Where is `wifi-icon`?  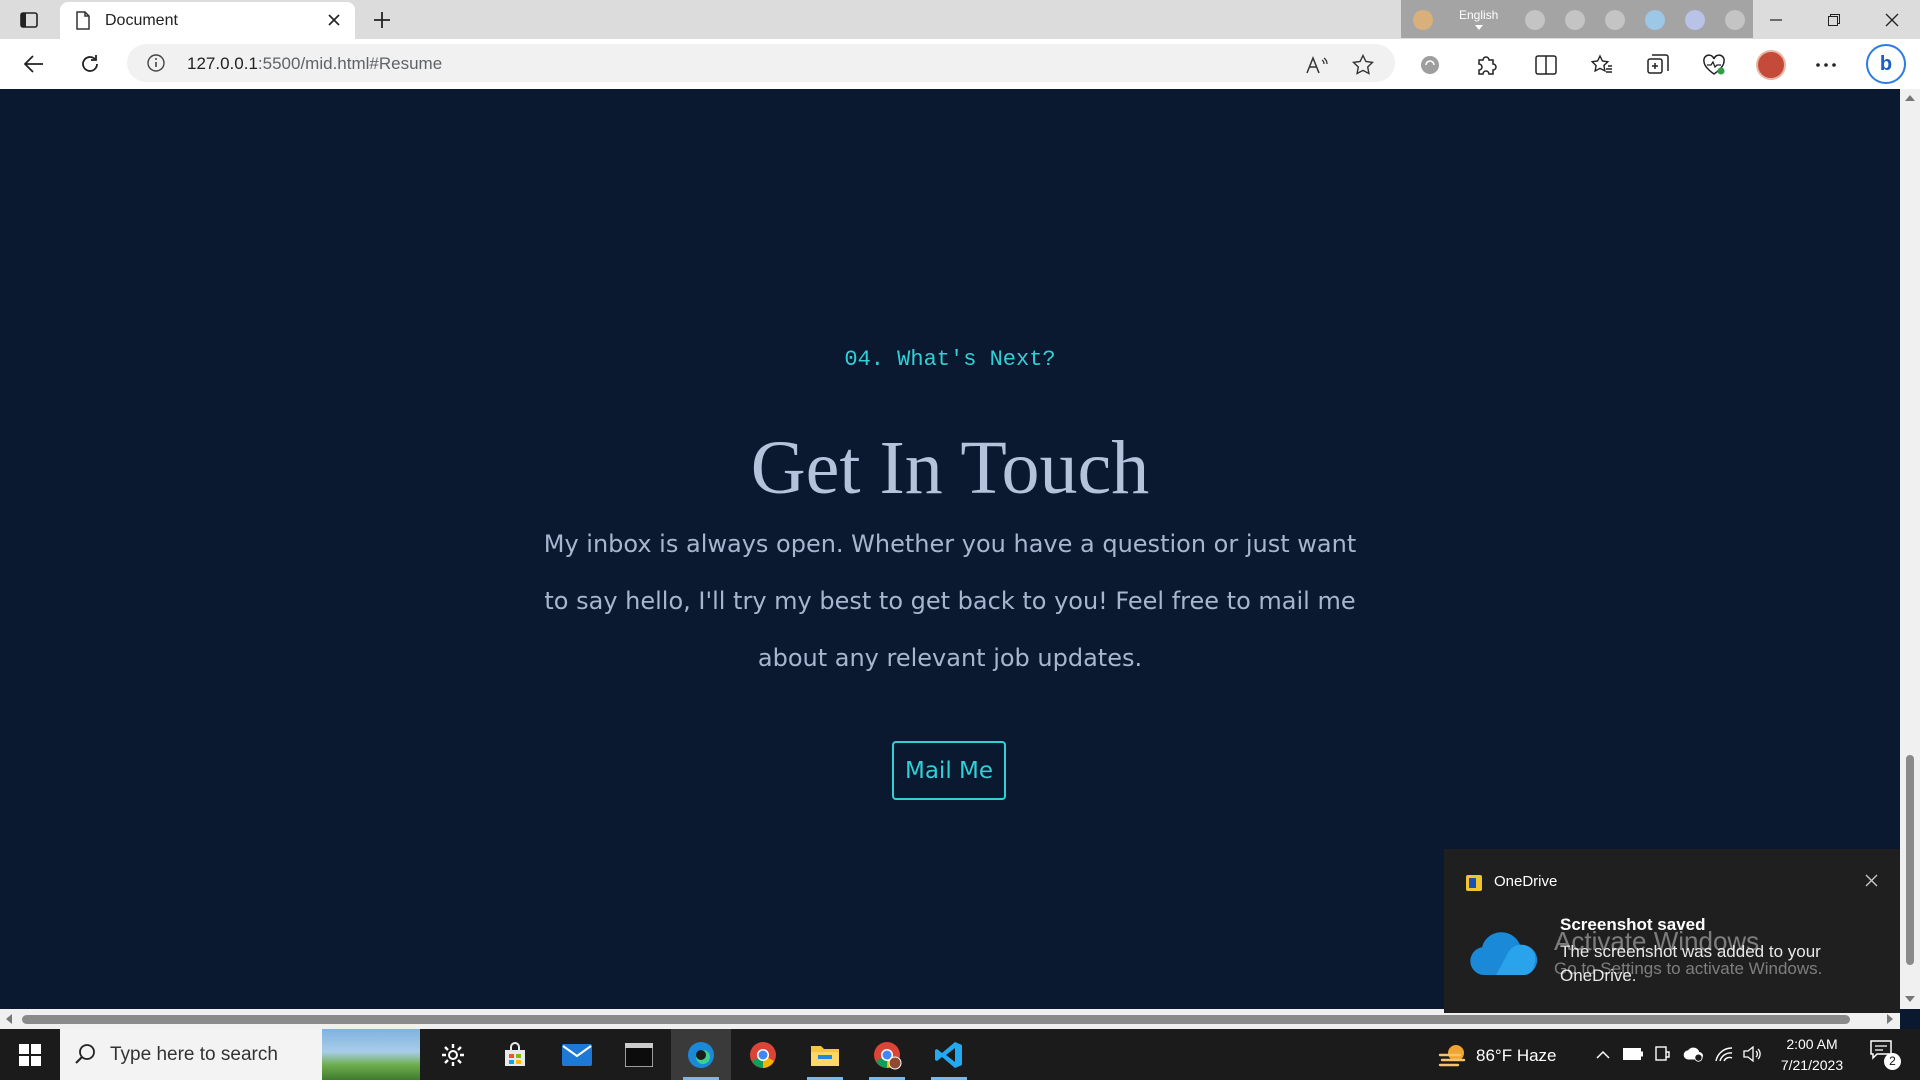
wifi-icon is located at coordinates (1724, 1054).